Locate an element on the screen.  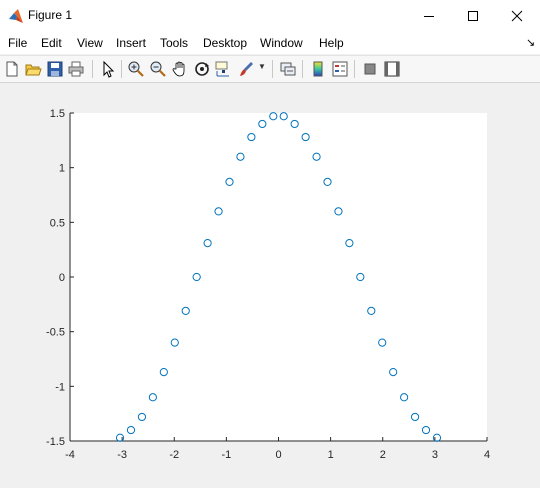
link-plot-icon is located at coordinates (288, 69).